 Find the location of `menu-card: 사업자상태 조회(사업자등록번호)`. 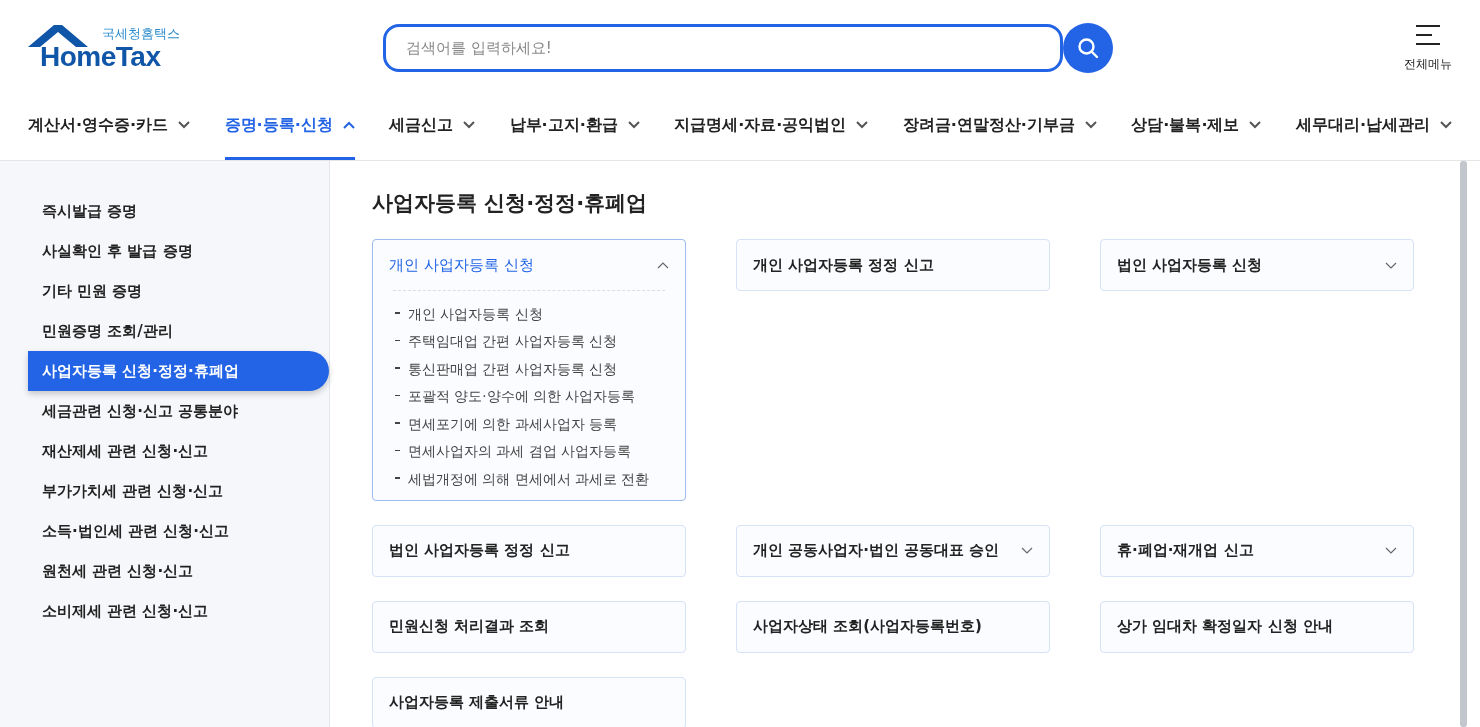

menu-card: 사업자상태 조회(사업자등록번호) is located at coordinates (893, 626).